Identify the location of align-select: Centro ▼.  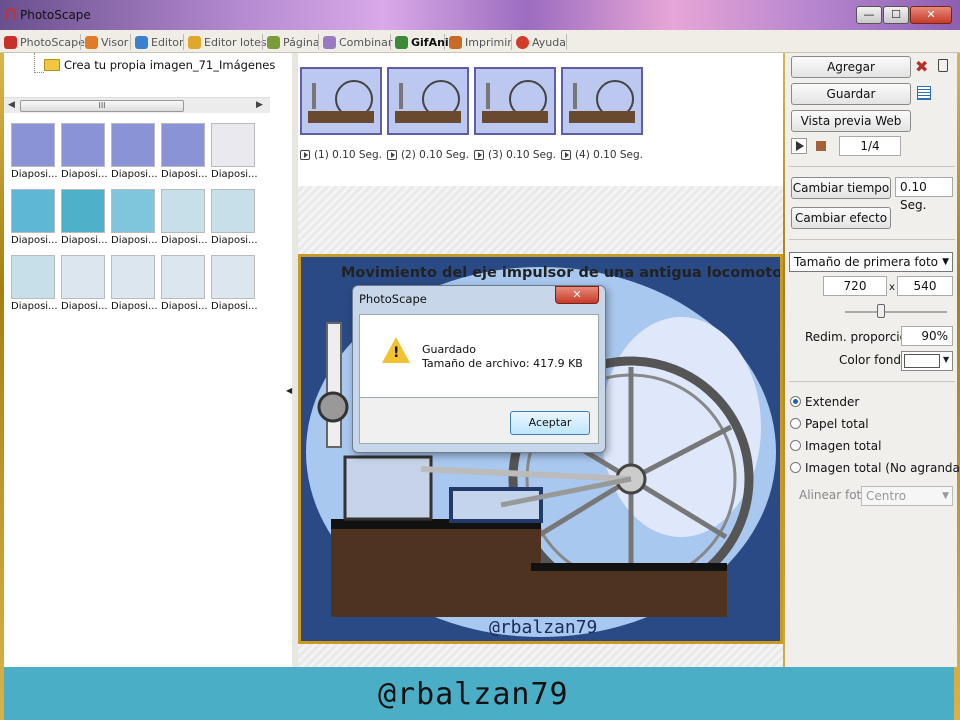
(907, 496).